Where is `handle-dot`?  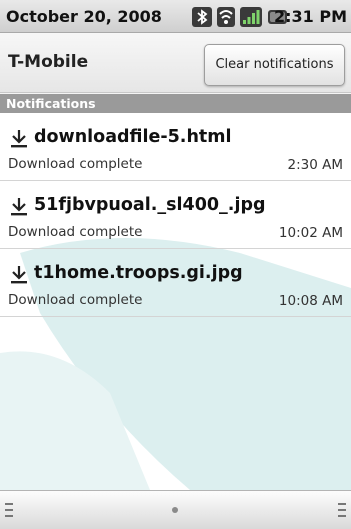 handle-dot is located at coordinates (175, 510).